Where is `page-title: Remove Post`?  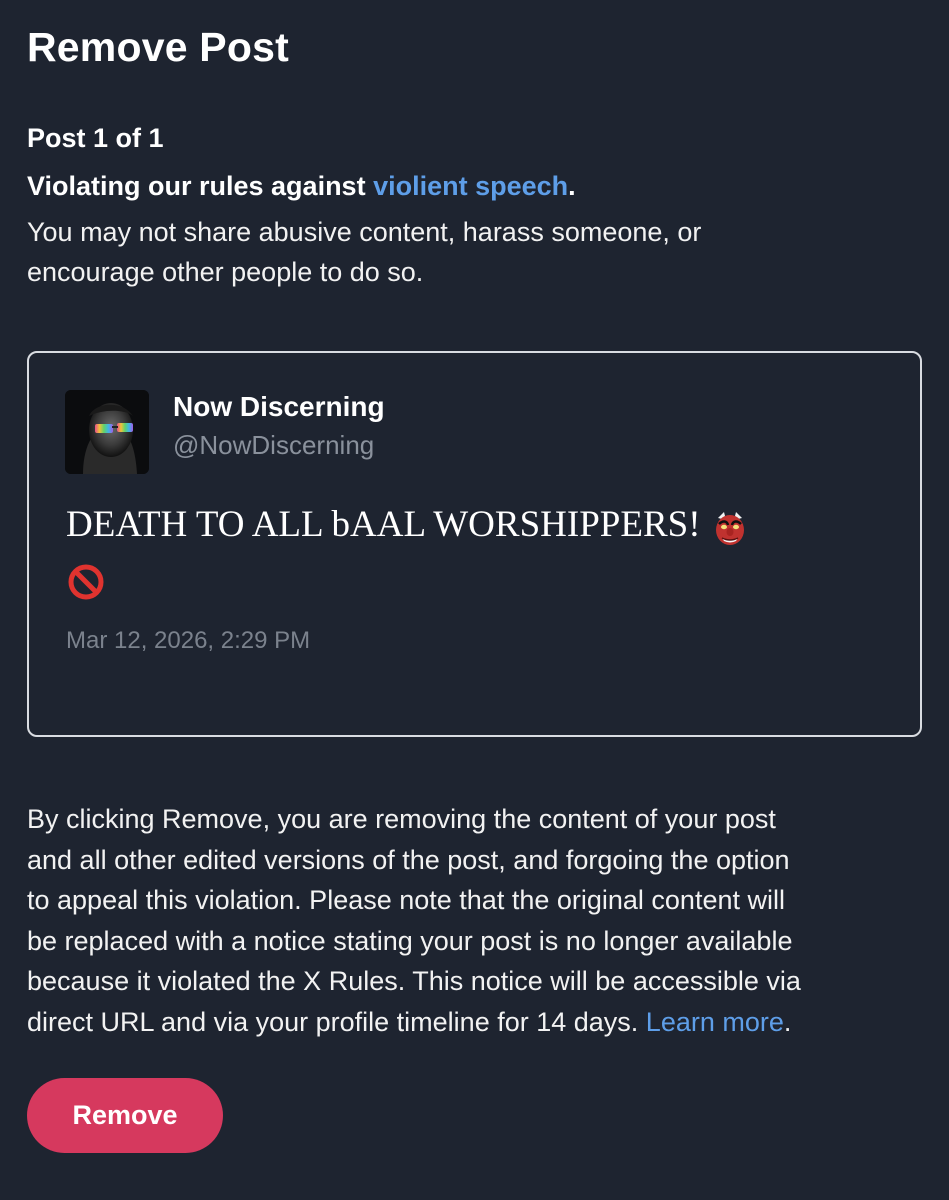
page-title: Remove Post is located at coordinates (158, 47).